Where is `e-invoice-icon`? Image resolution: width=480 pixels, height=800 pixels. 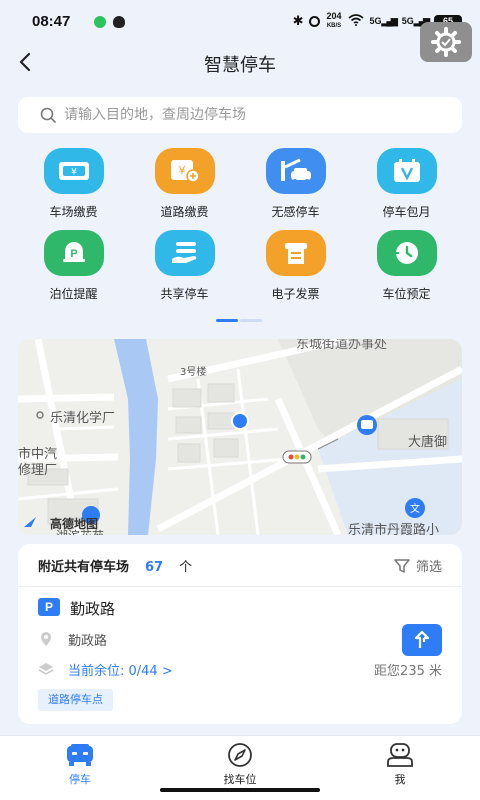 e-invoice-icon is located at coordinates (295, 253).